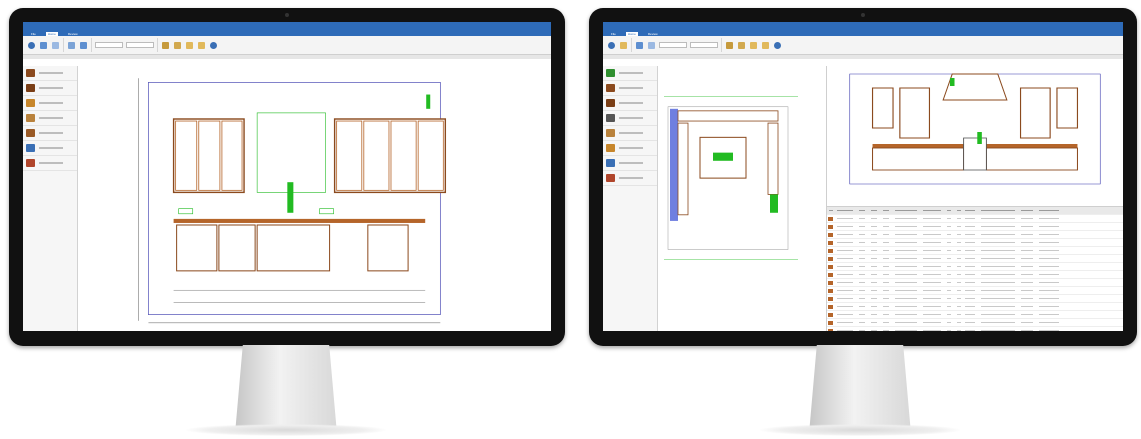  What do you see at coordinates (975, 136) in the screenshot?
I see `elevation-view` at bounding box center [975, 136].